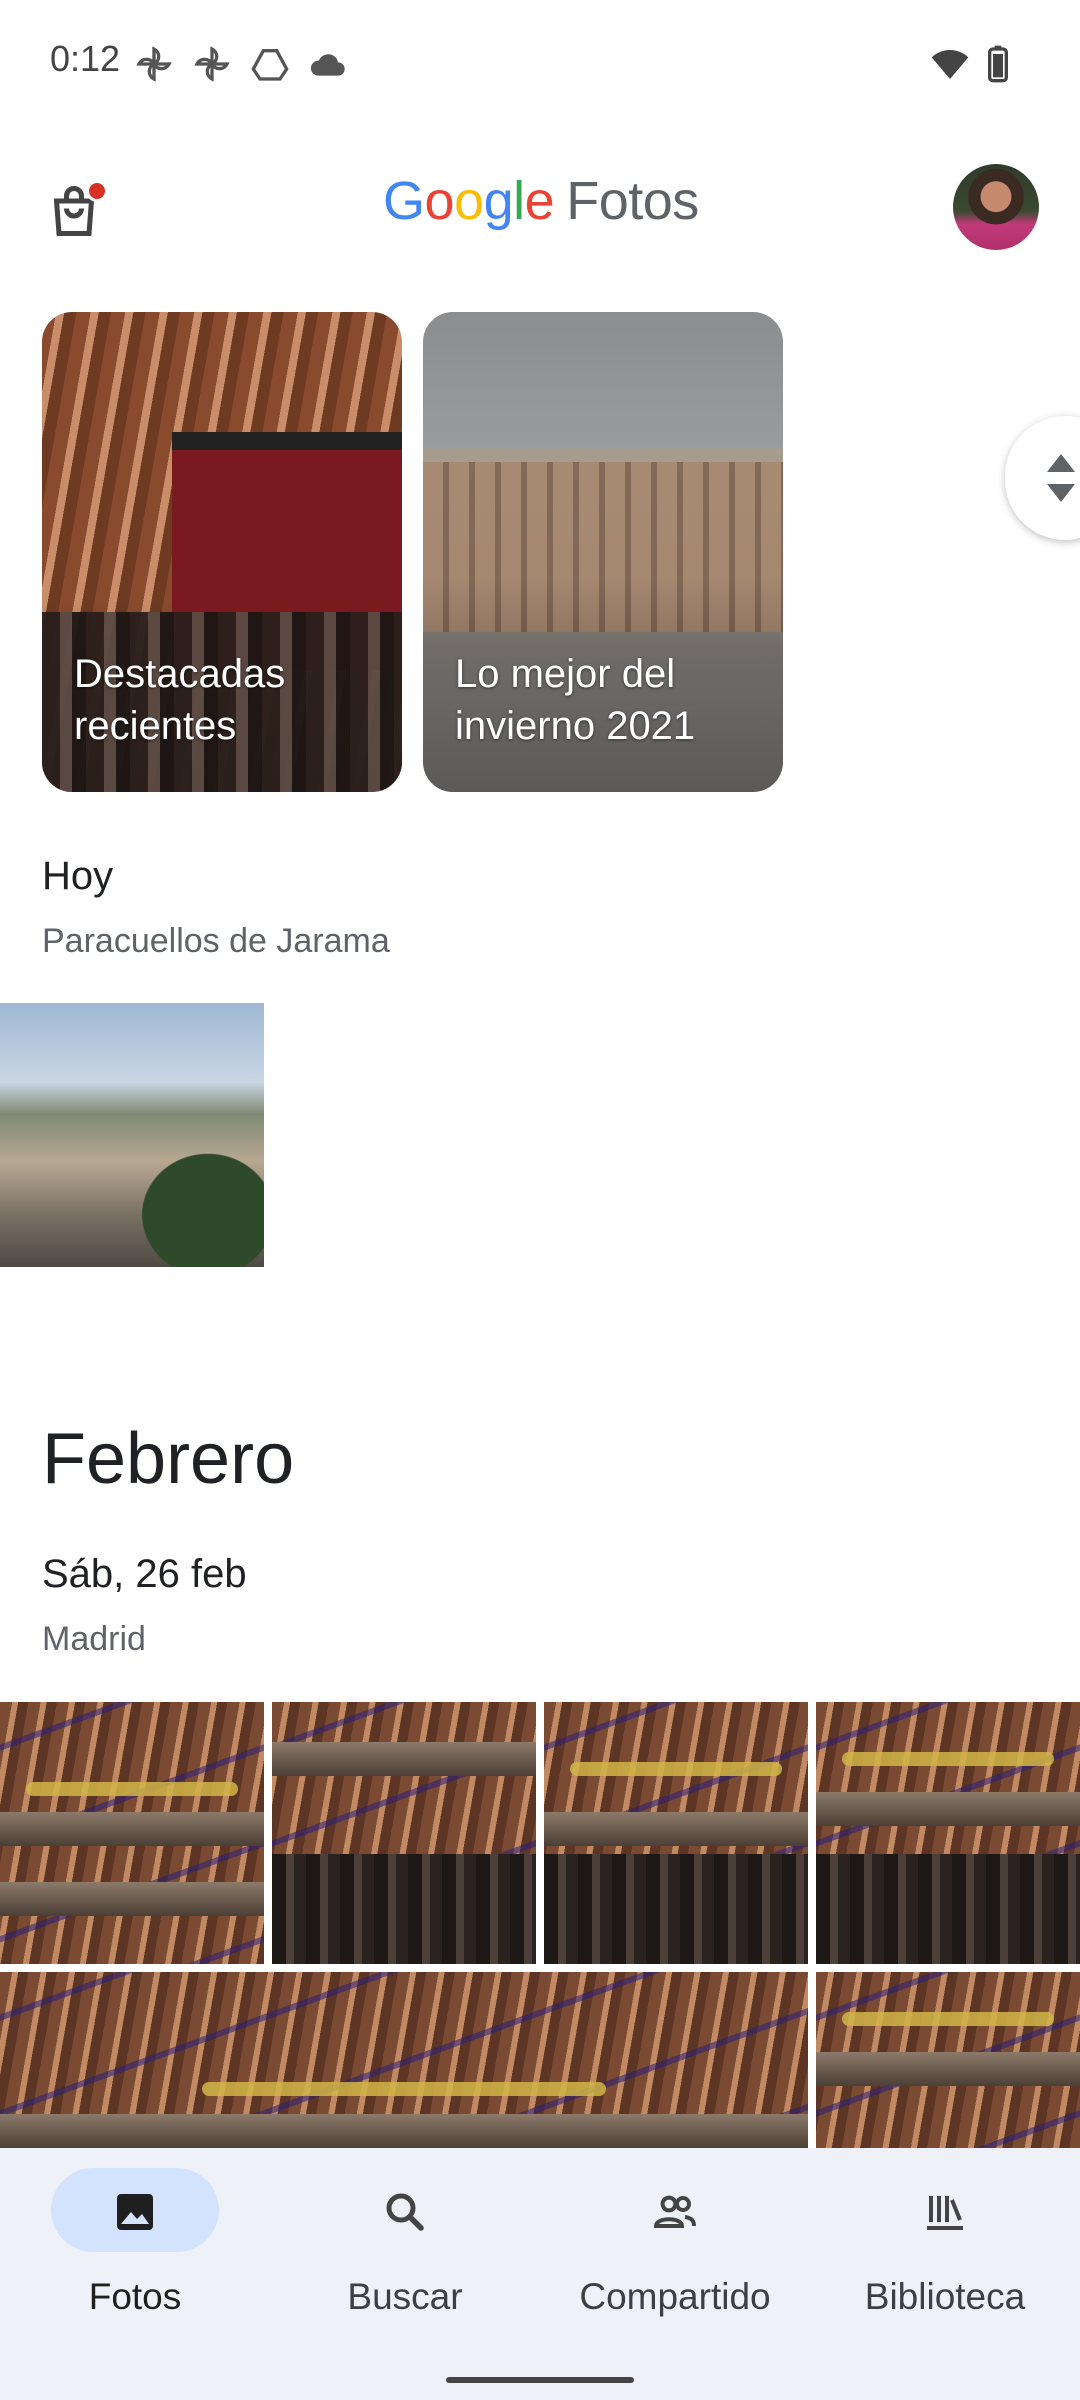 This screenshot has width=1080, height=2400. What do you see at coordinates (498, 201) in the screenshot?
I see `brand-letter: g` at bounding box center [498, 201].